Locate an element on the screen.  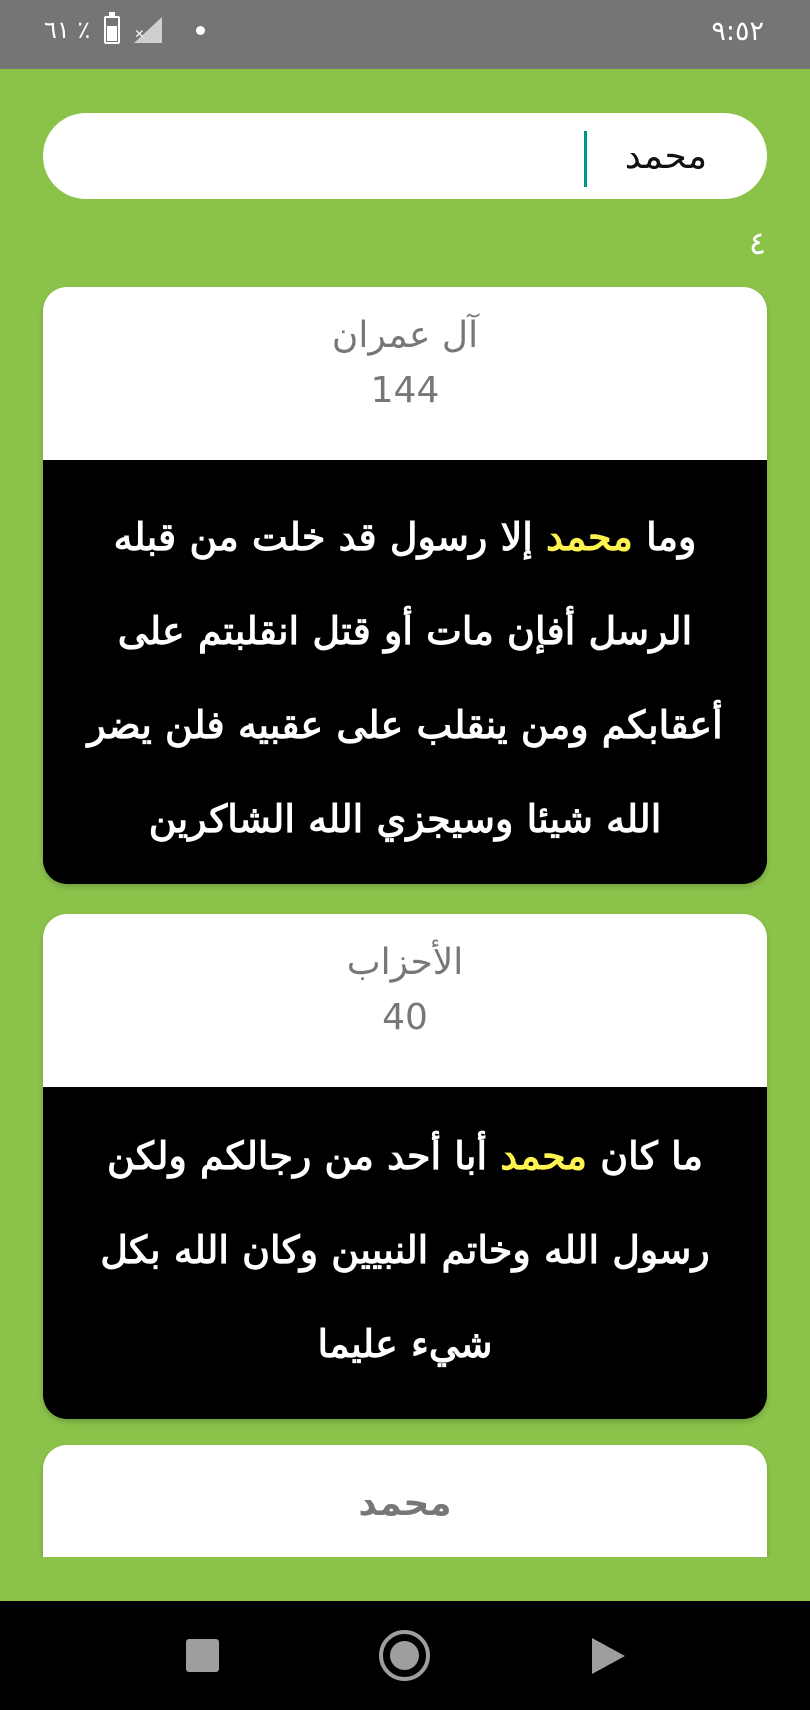
signal-icon: ✕ is located at coordinates (148, 30).